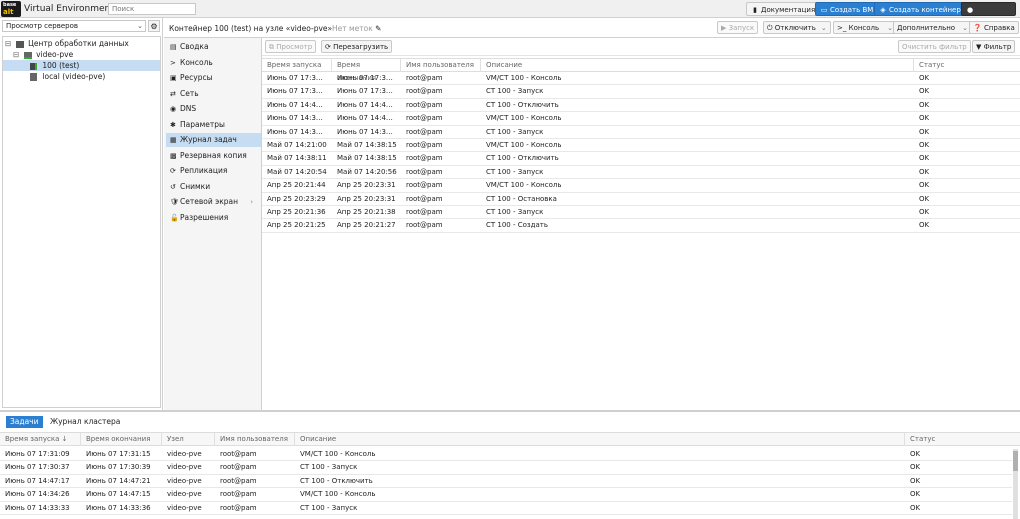 The height and width of the screenshot is (519, 1020). Describe the element at coordinates (213, 156) in the screenshot. I see `nav-item-backup: ▩ Резервная копия` at that location.